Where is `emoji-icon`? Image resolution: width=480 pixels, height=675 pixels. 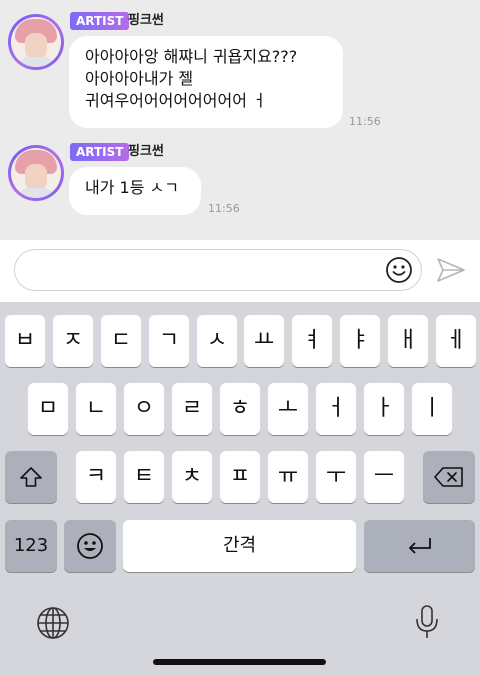
emoji-icon is located at coordinates (90, 546).